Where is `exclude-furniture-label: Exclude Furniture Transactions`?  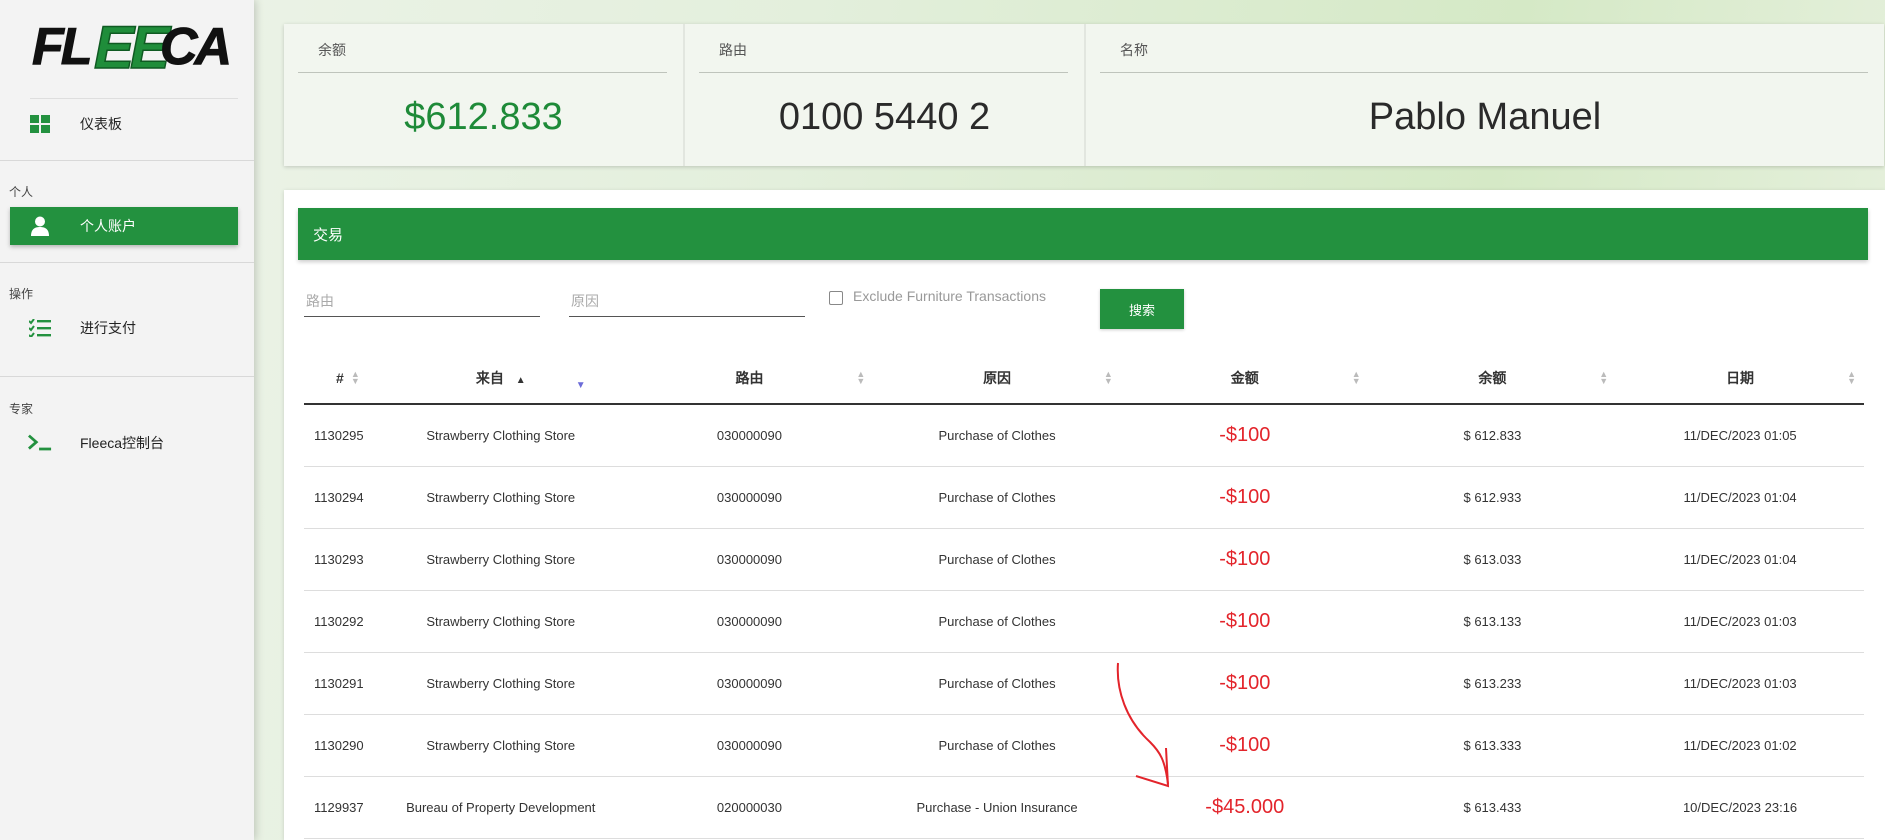 exclude-furniture-label: Exclude Furniture Transactions is located at coordinates (949, 296).